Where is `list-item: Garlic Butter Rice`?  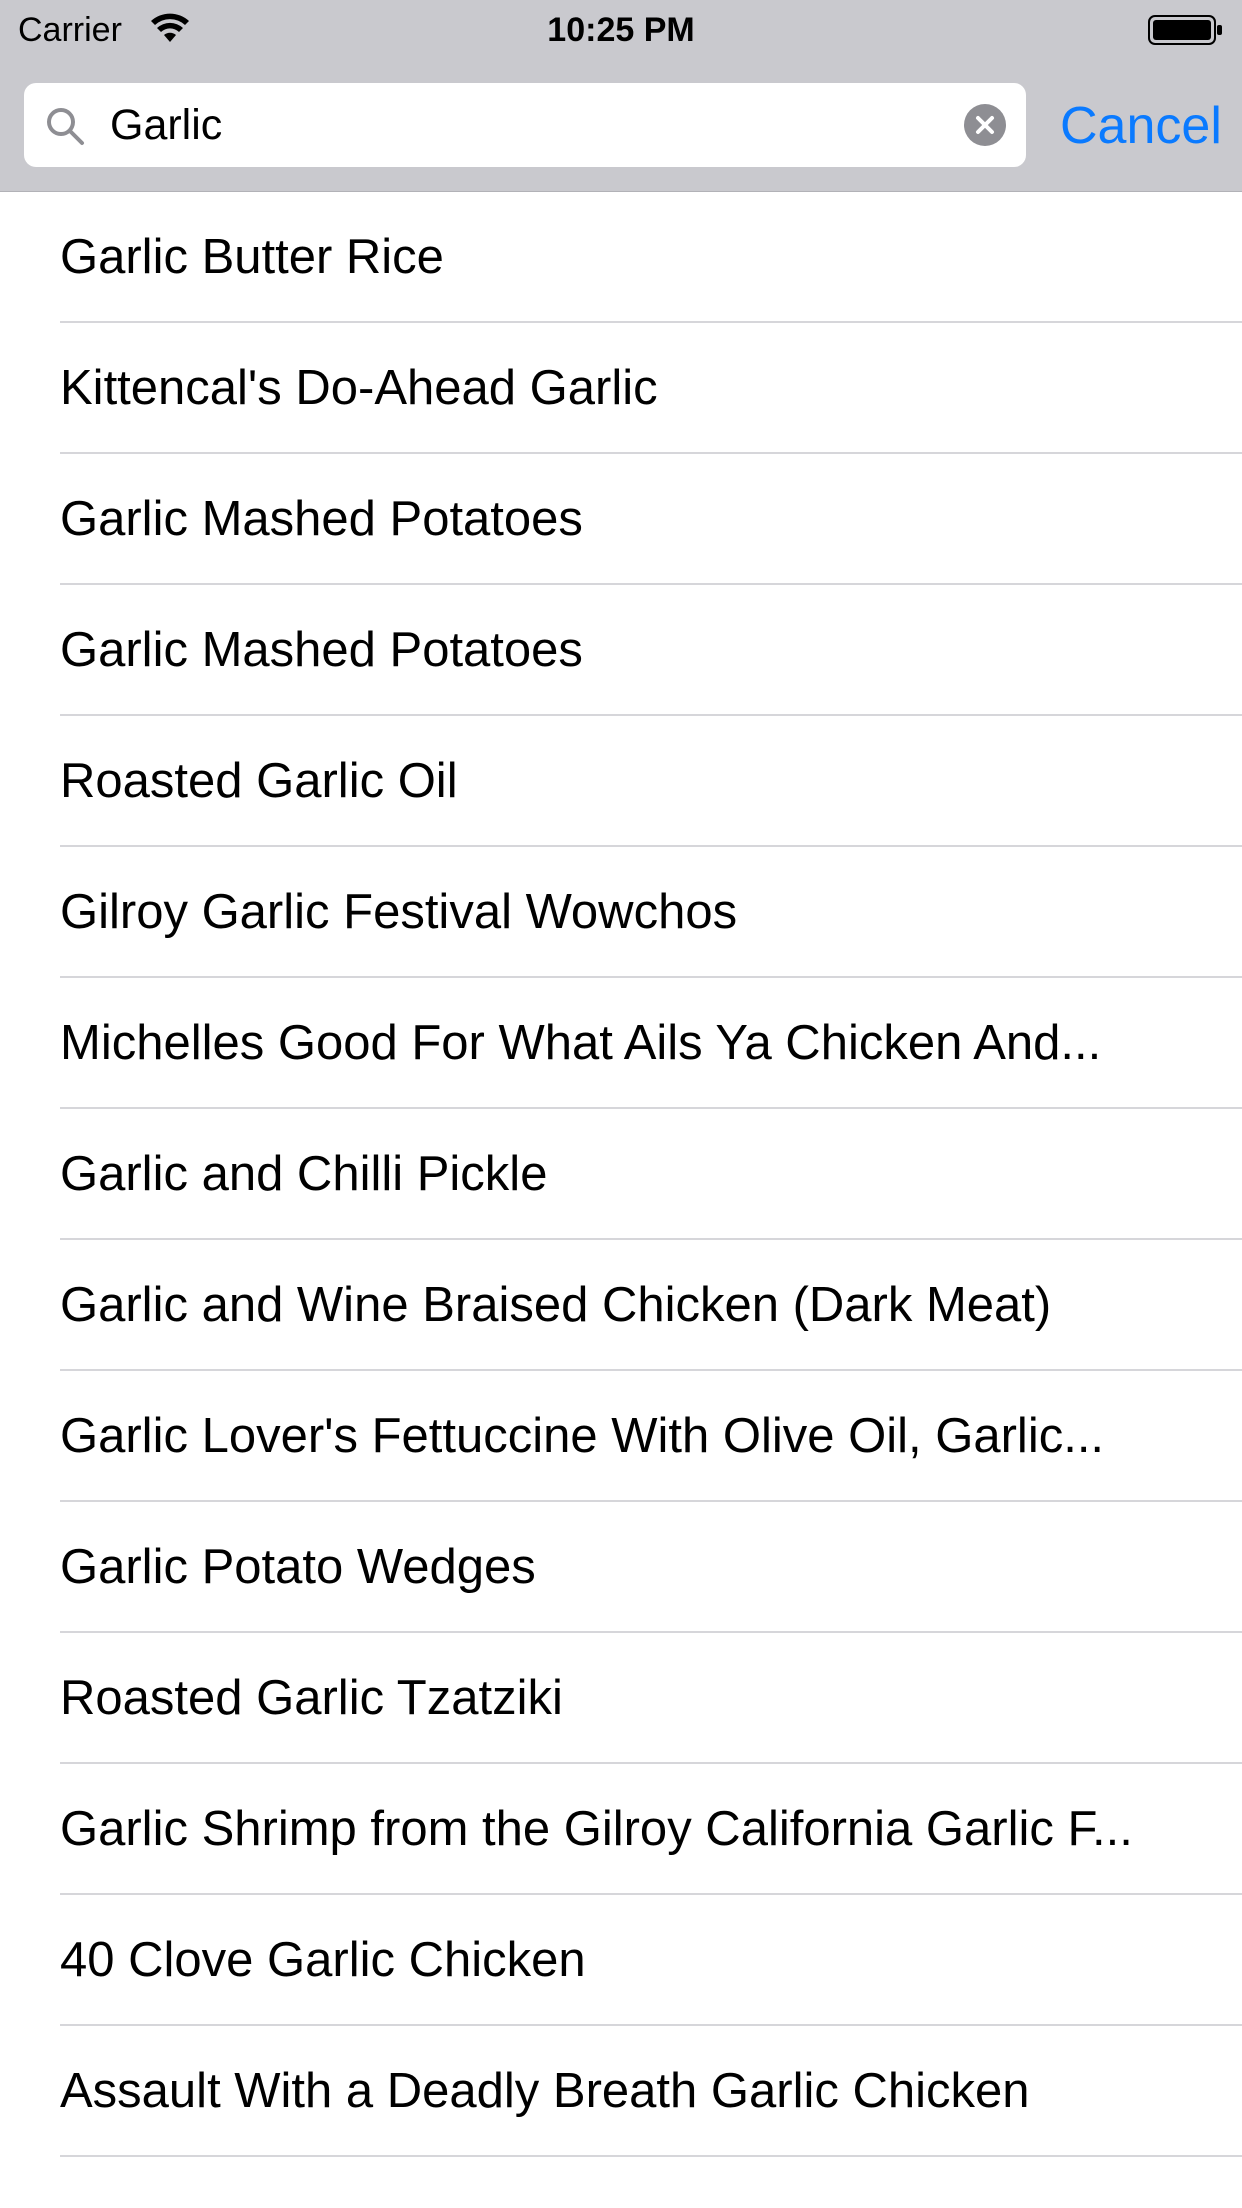 list-item: Garlic Butter Rice is located at coordinates (621, 257).